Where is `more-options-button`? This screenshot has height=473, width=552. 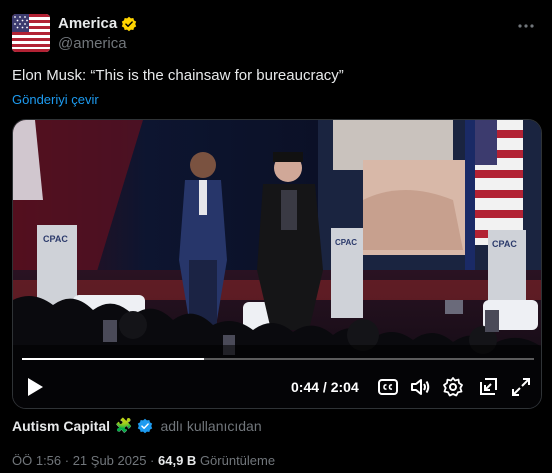
more-options-button is located at coordinates (526, 26).